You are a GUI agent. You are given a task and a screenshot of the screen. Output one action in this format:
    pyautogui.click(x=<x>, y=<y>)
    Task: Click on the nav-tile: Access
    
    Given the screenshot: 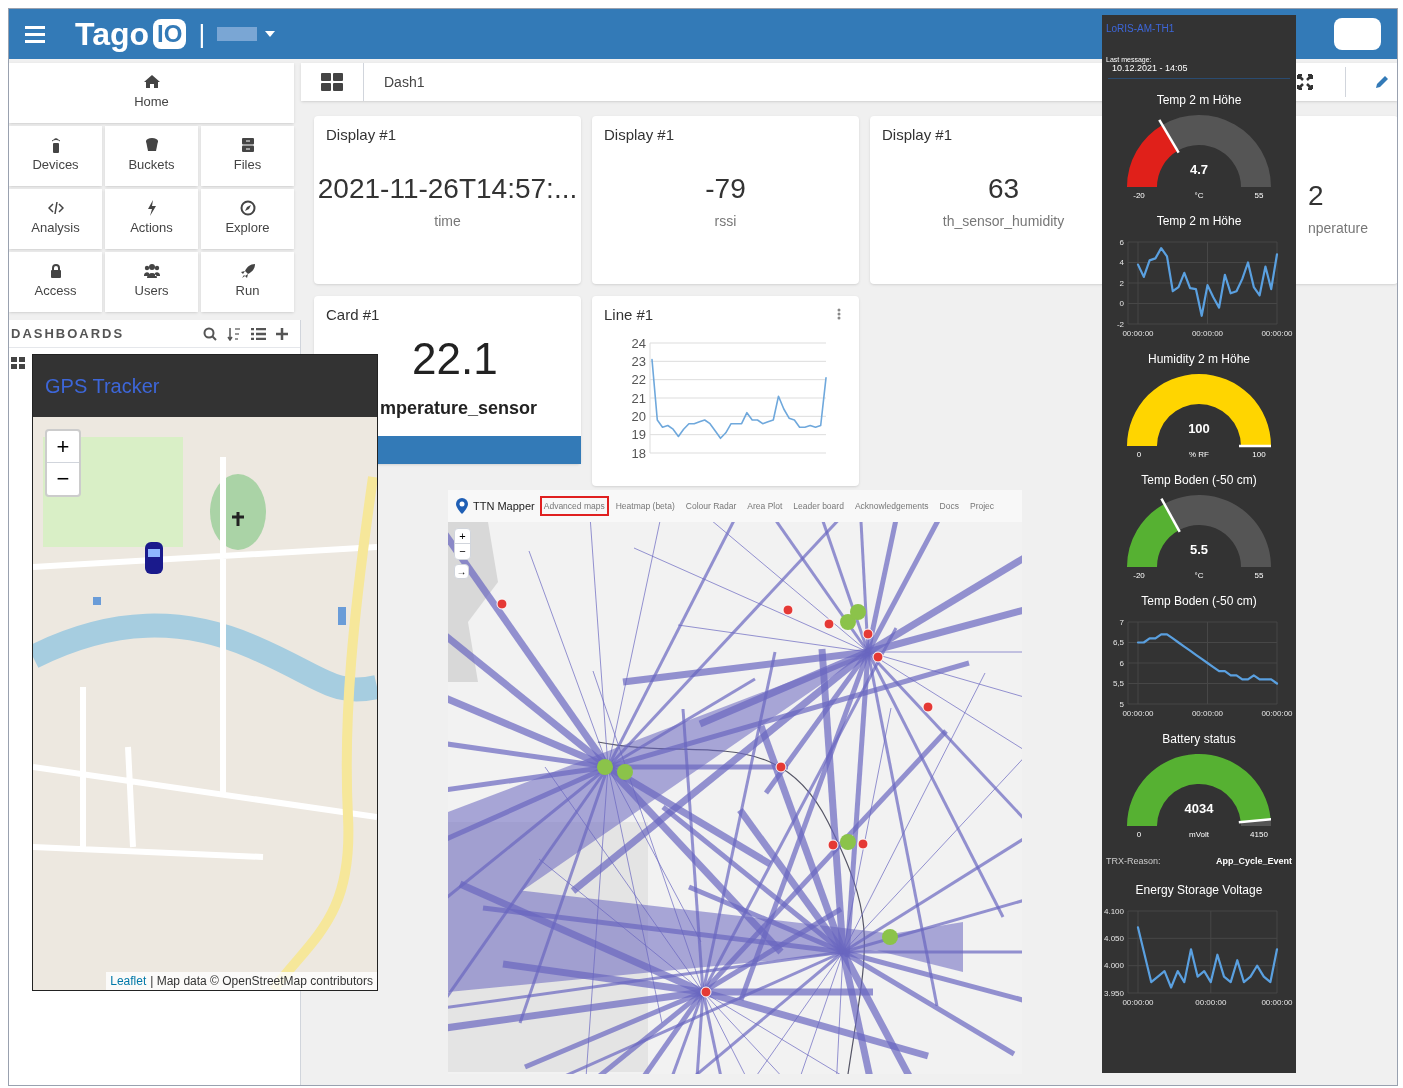 What is the action you would take?
    pyautogui.click(x=55, y=282)
    